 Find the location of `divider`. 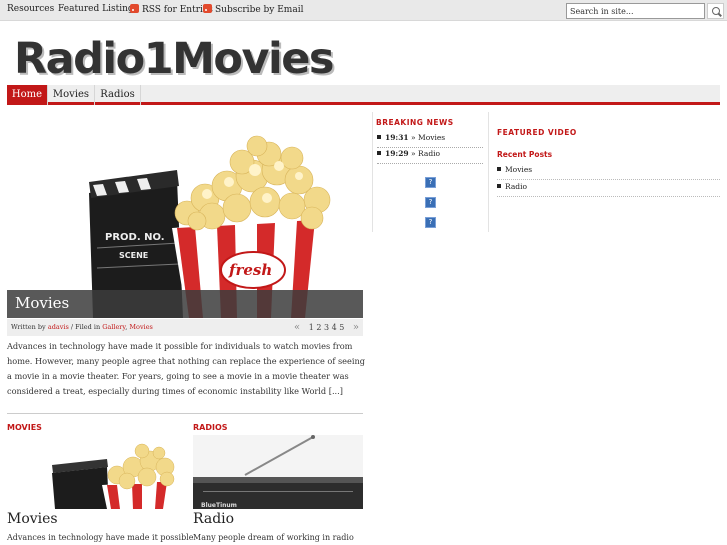

divider is located at coordinates (185, 413).